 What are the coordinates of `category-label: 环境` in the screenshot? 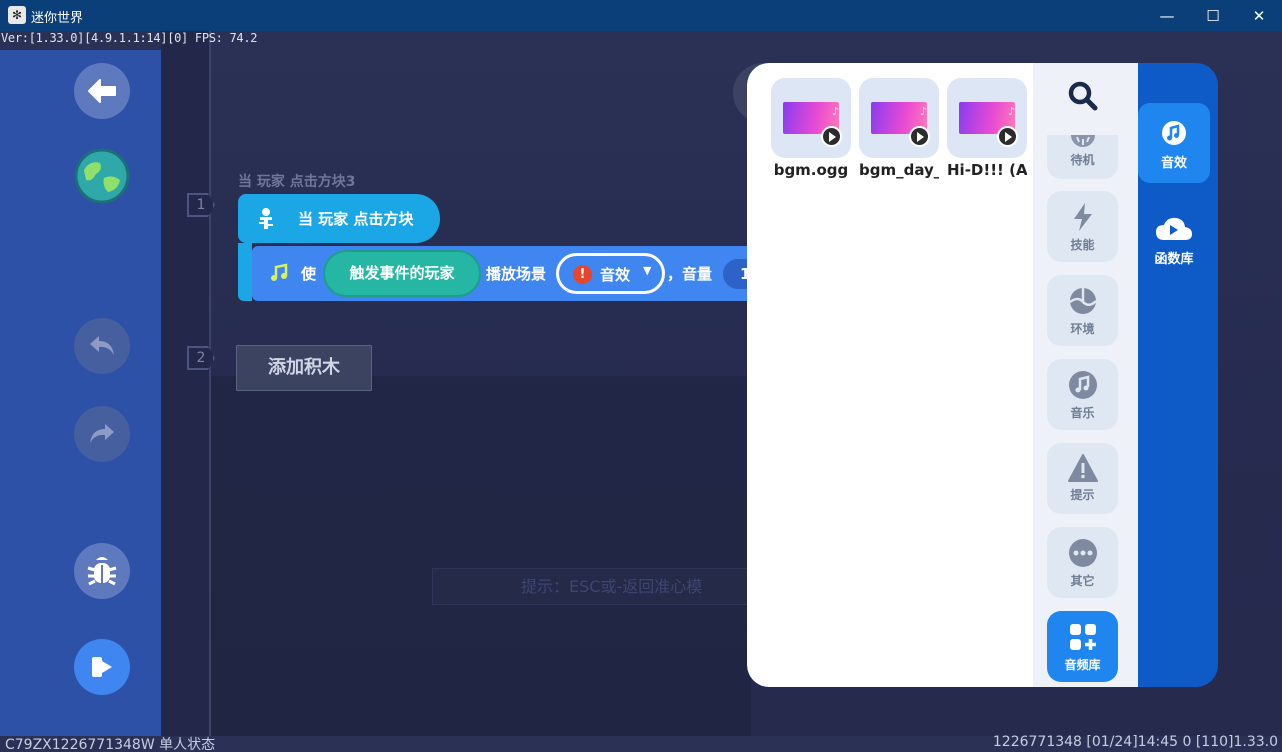 It's located at (1082, 329).